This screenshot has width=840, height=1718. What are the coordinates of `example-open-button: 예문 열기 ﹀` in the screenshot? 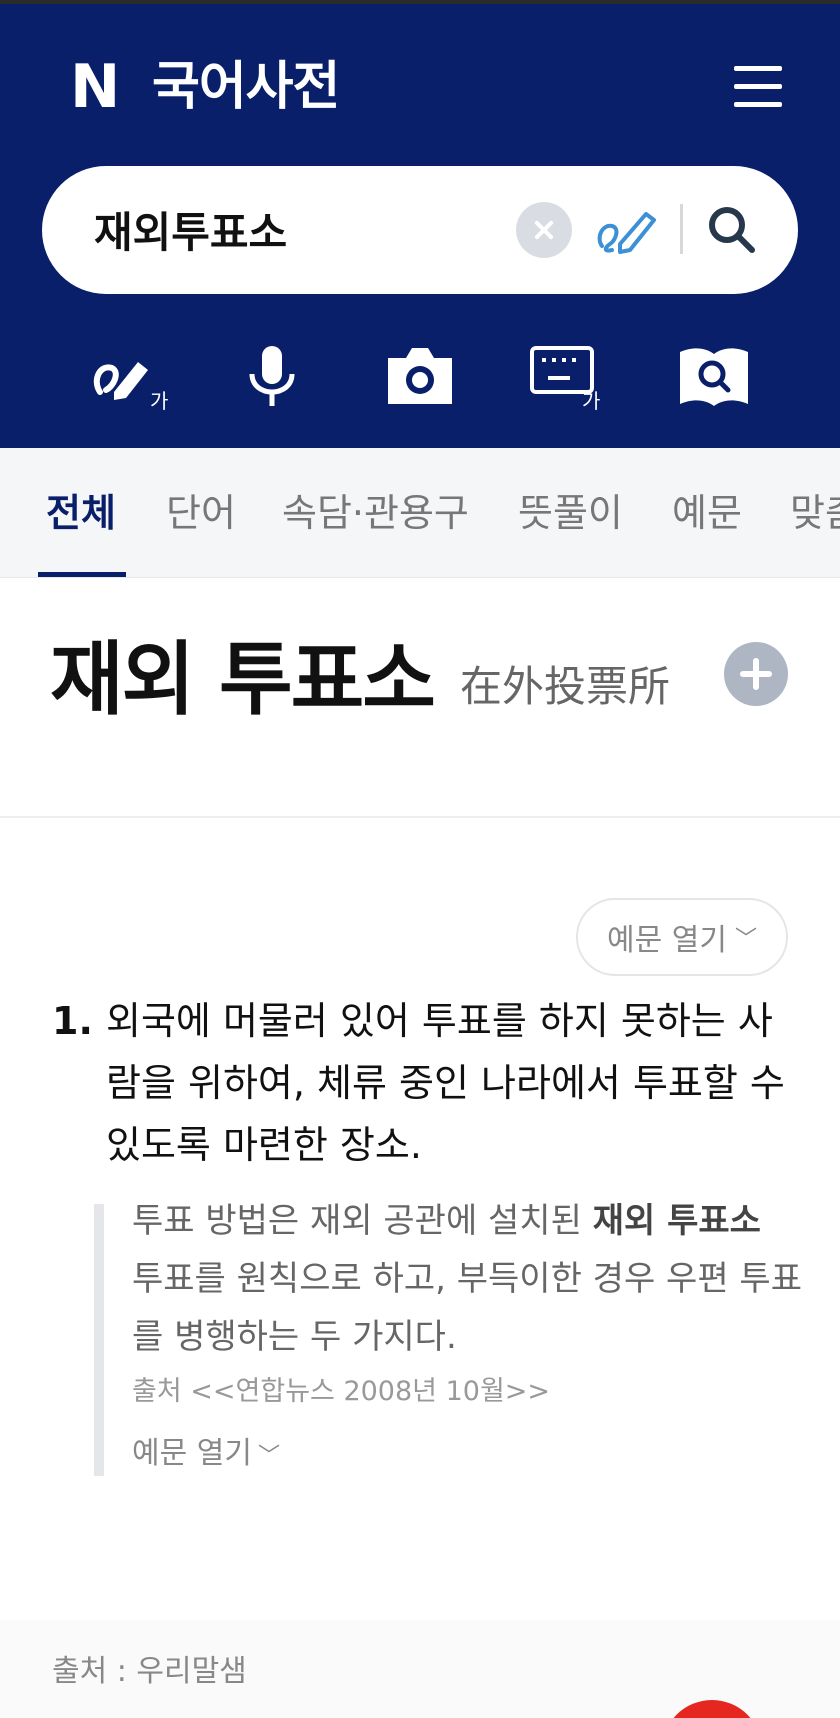 It's located at (682, 937).